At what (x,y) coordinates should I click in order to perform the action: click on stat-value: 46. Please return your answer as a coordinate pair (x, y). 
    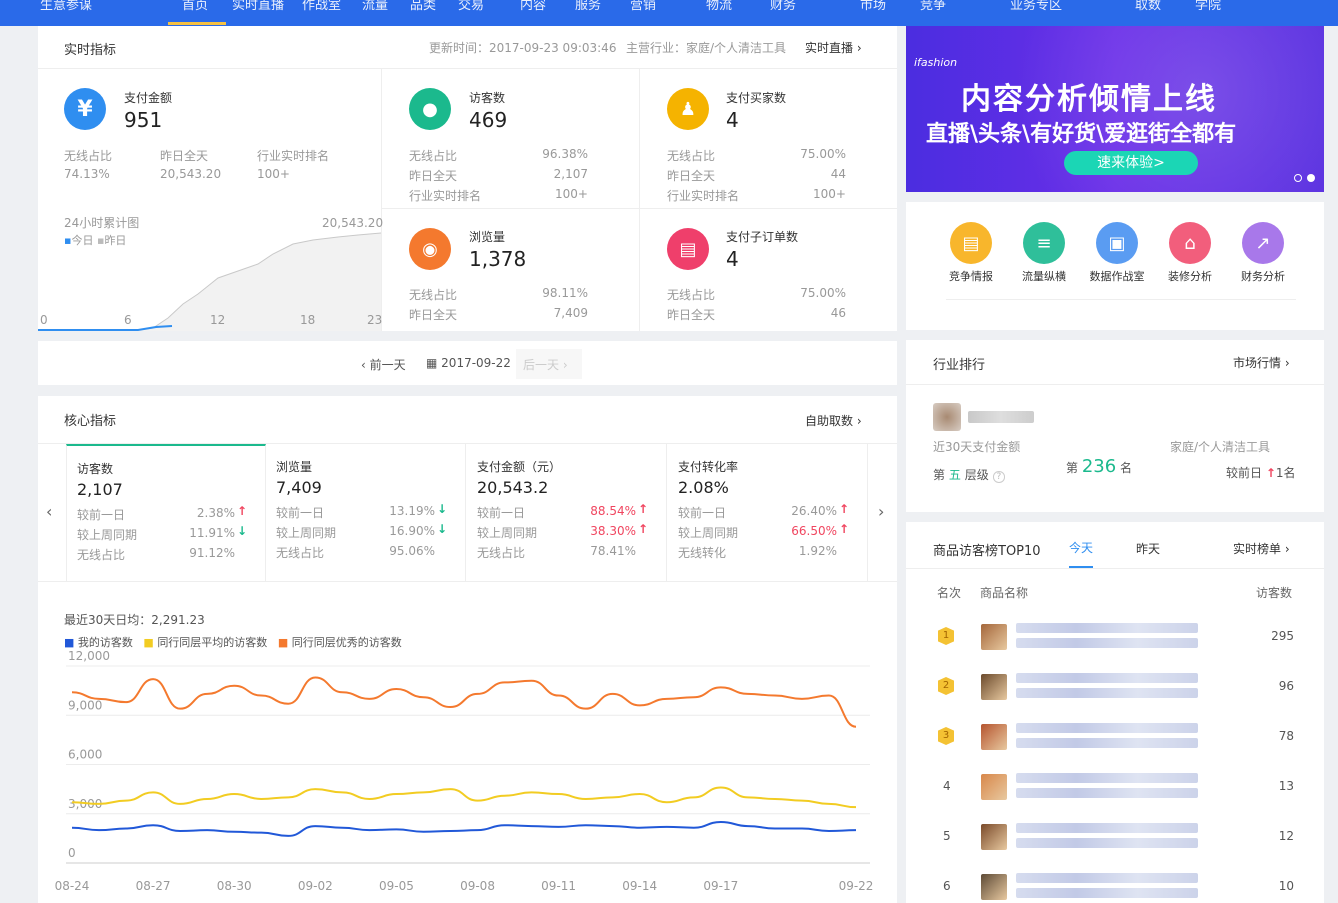
    Looking at the image, I should click on (838, 313).